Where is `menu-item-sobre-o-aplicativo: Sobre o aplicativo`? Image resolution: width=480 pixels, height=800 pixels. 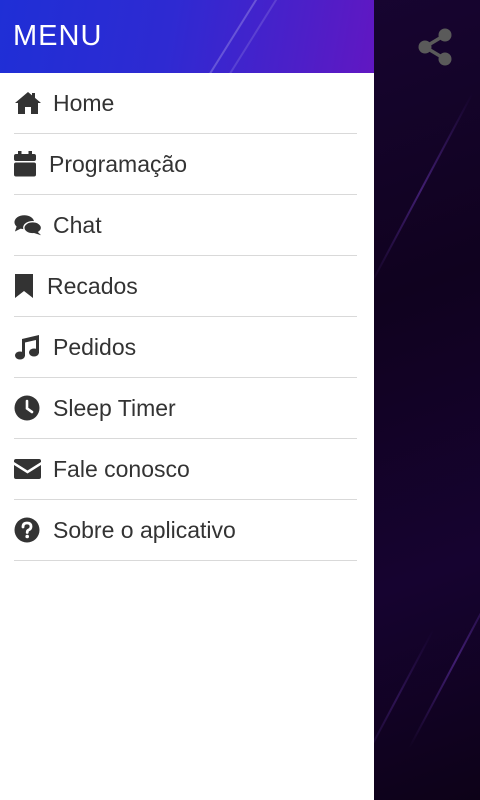 menu-item-sobre-o-aplicativo: Sobre o aplicativo is located at coordinates (185, 530).